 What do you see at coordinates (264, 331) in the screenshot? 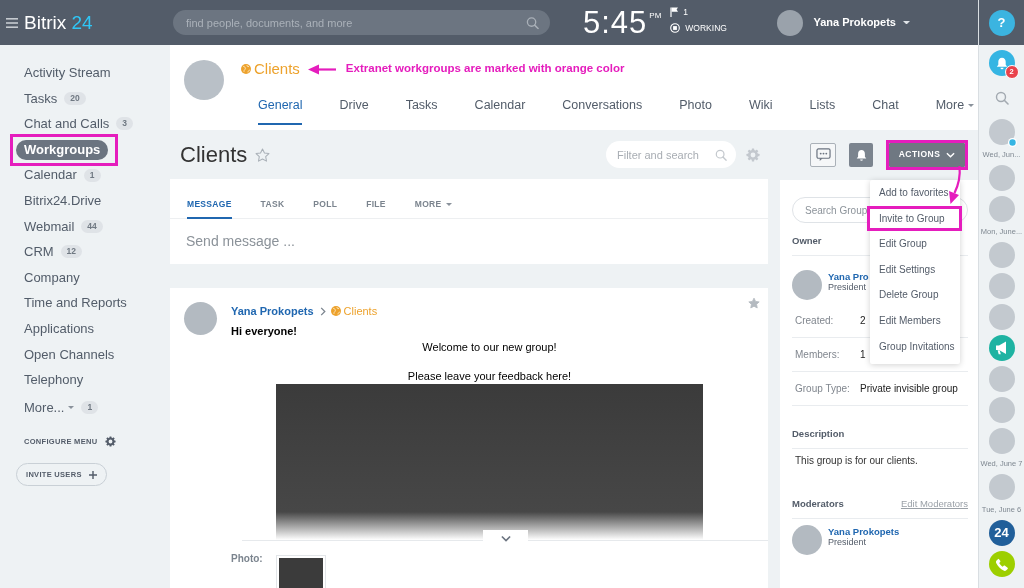
I see `post-title: Hi everyone!` at bounding box center [264, 331].